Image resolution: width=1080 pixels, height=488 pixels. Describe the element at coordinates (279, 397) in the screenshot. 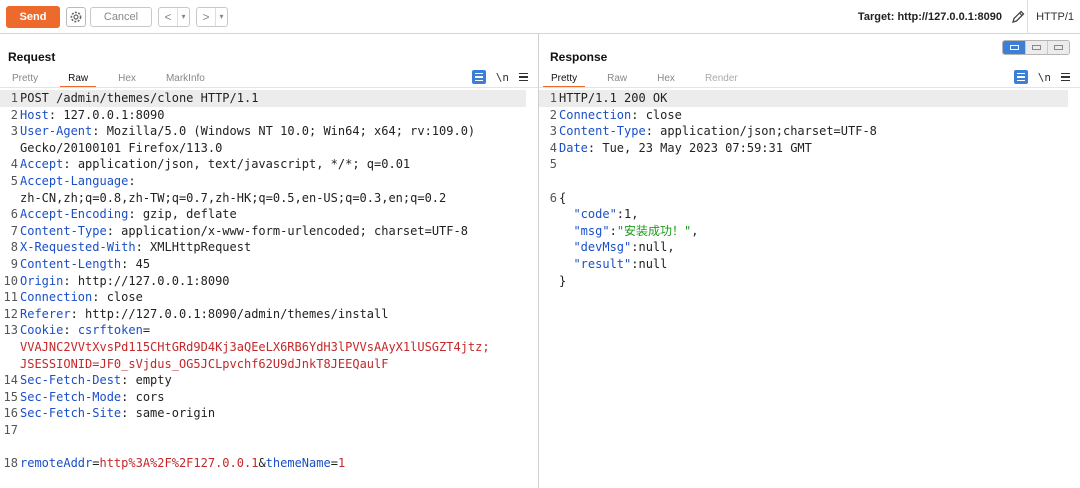

I see `line-text: Sec-Fetch-Mode: cors` at that location.